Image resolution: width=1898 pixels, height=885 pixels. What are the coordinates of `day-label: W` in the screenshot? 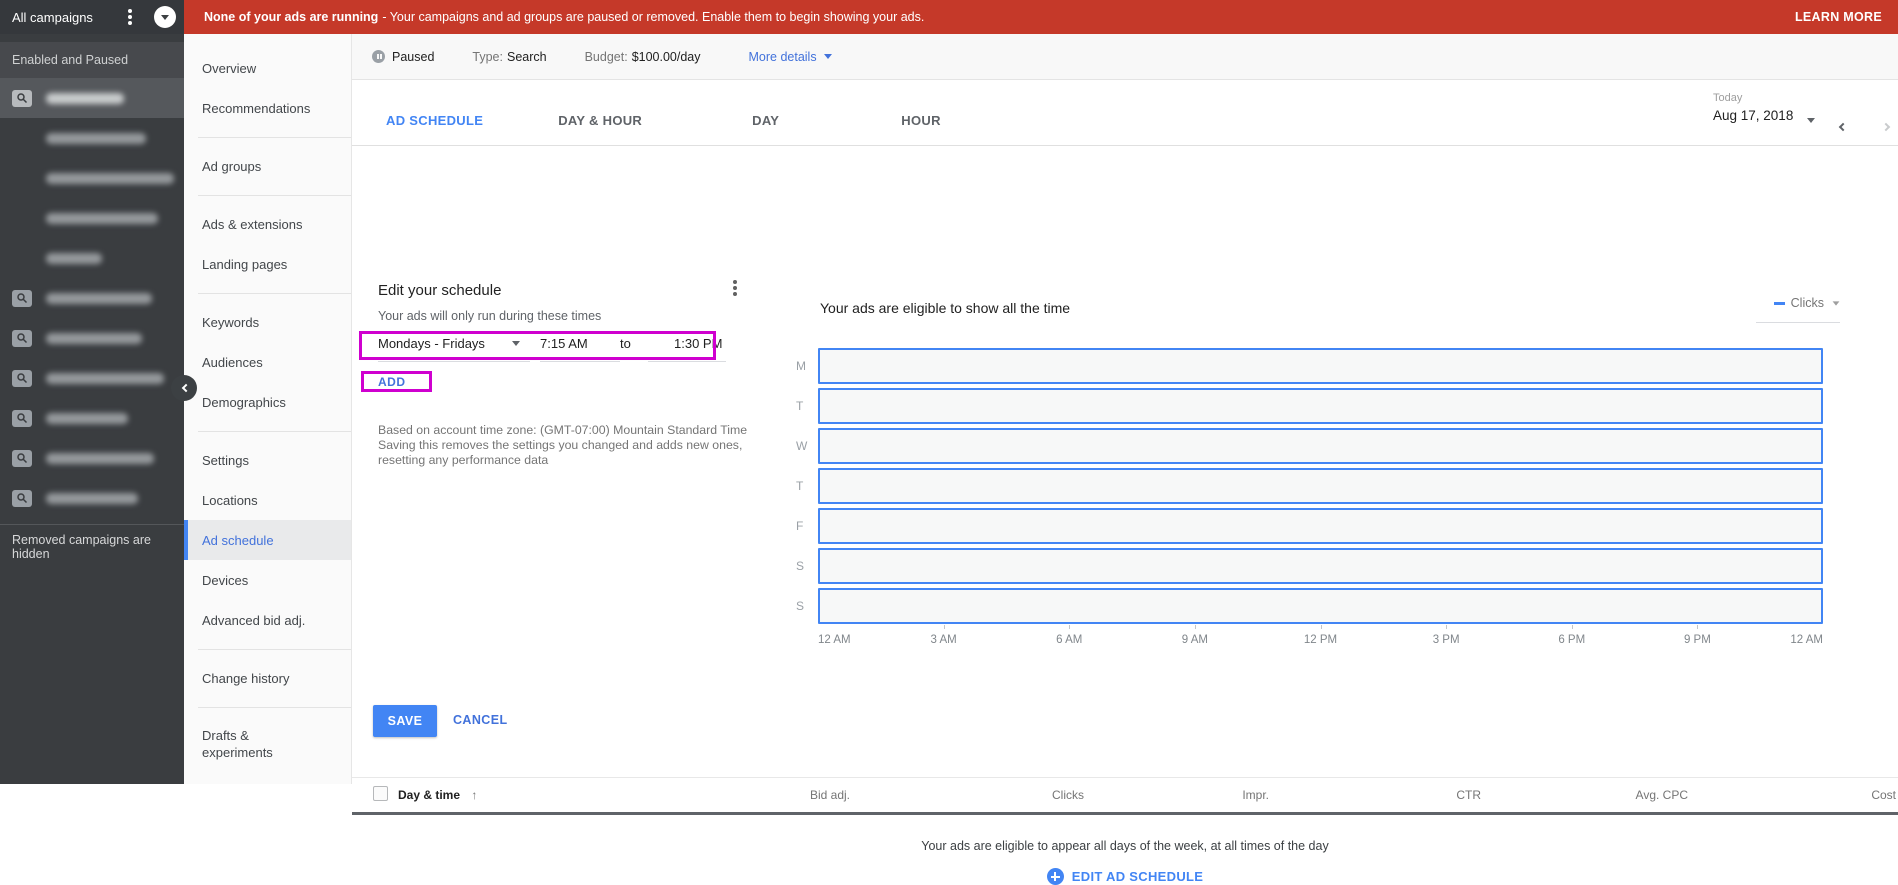 It's located at (802, 446).